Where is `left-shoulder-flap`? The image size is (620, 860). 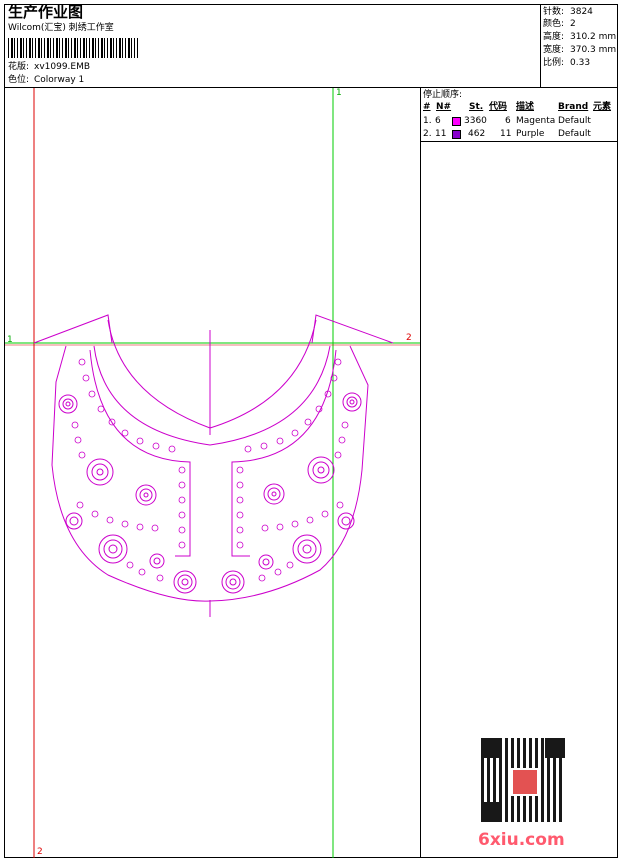 left-shoulder-flap is located at coordinates (73, 329).